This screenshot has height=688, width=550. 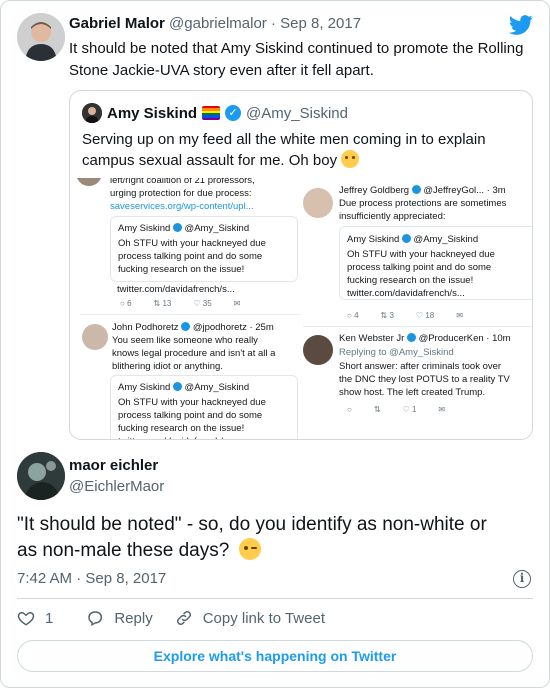 I want to click on screenshot-webster-actions: ○ ⇅ ♡ 1 ✉, so click(x=396, y=409).